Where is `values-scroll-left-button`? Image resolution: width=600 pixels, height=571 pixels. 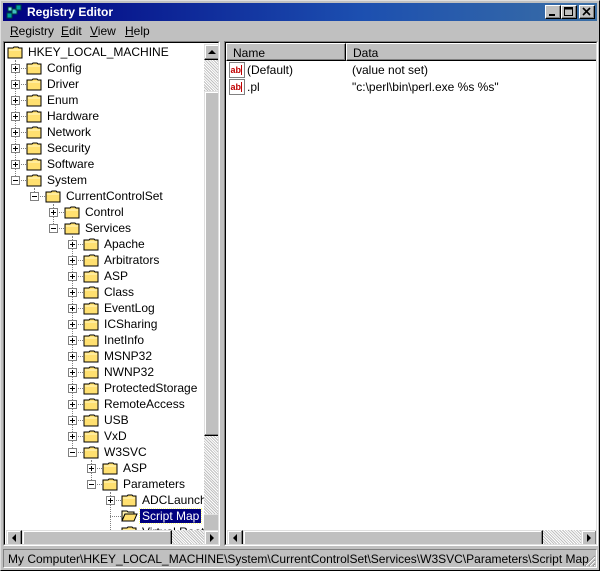
values-scroll-left-button is located at coordinates (235, 537).